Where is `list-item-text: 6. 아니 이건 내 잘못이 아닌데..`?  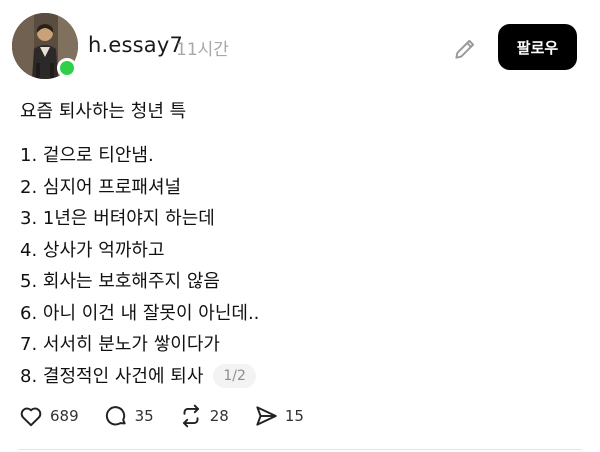 list-item-text: 6. 아니 이건 내 잘못이 아닌데.. is located at coordinates (140, 313).